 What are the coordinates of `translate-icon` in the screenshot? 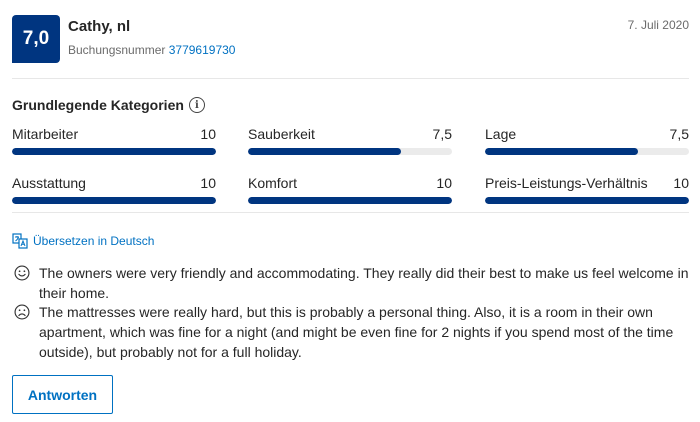 It's located at (20, 241).